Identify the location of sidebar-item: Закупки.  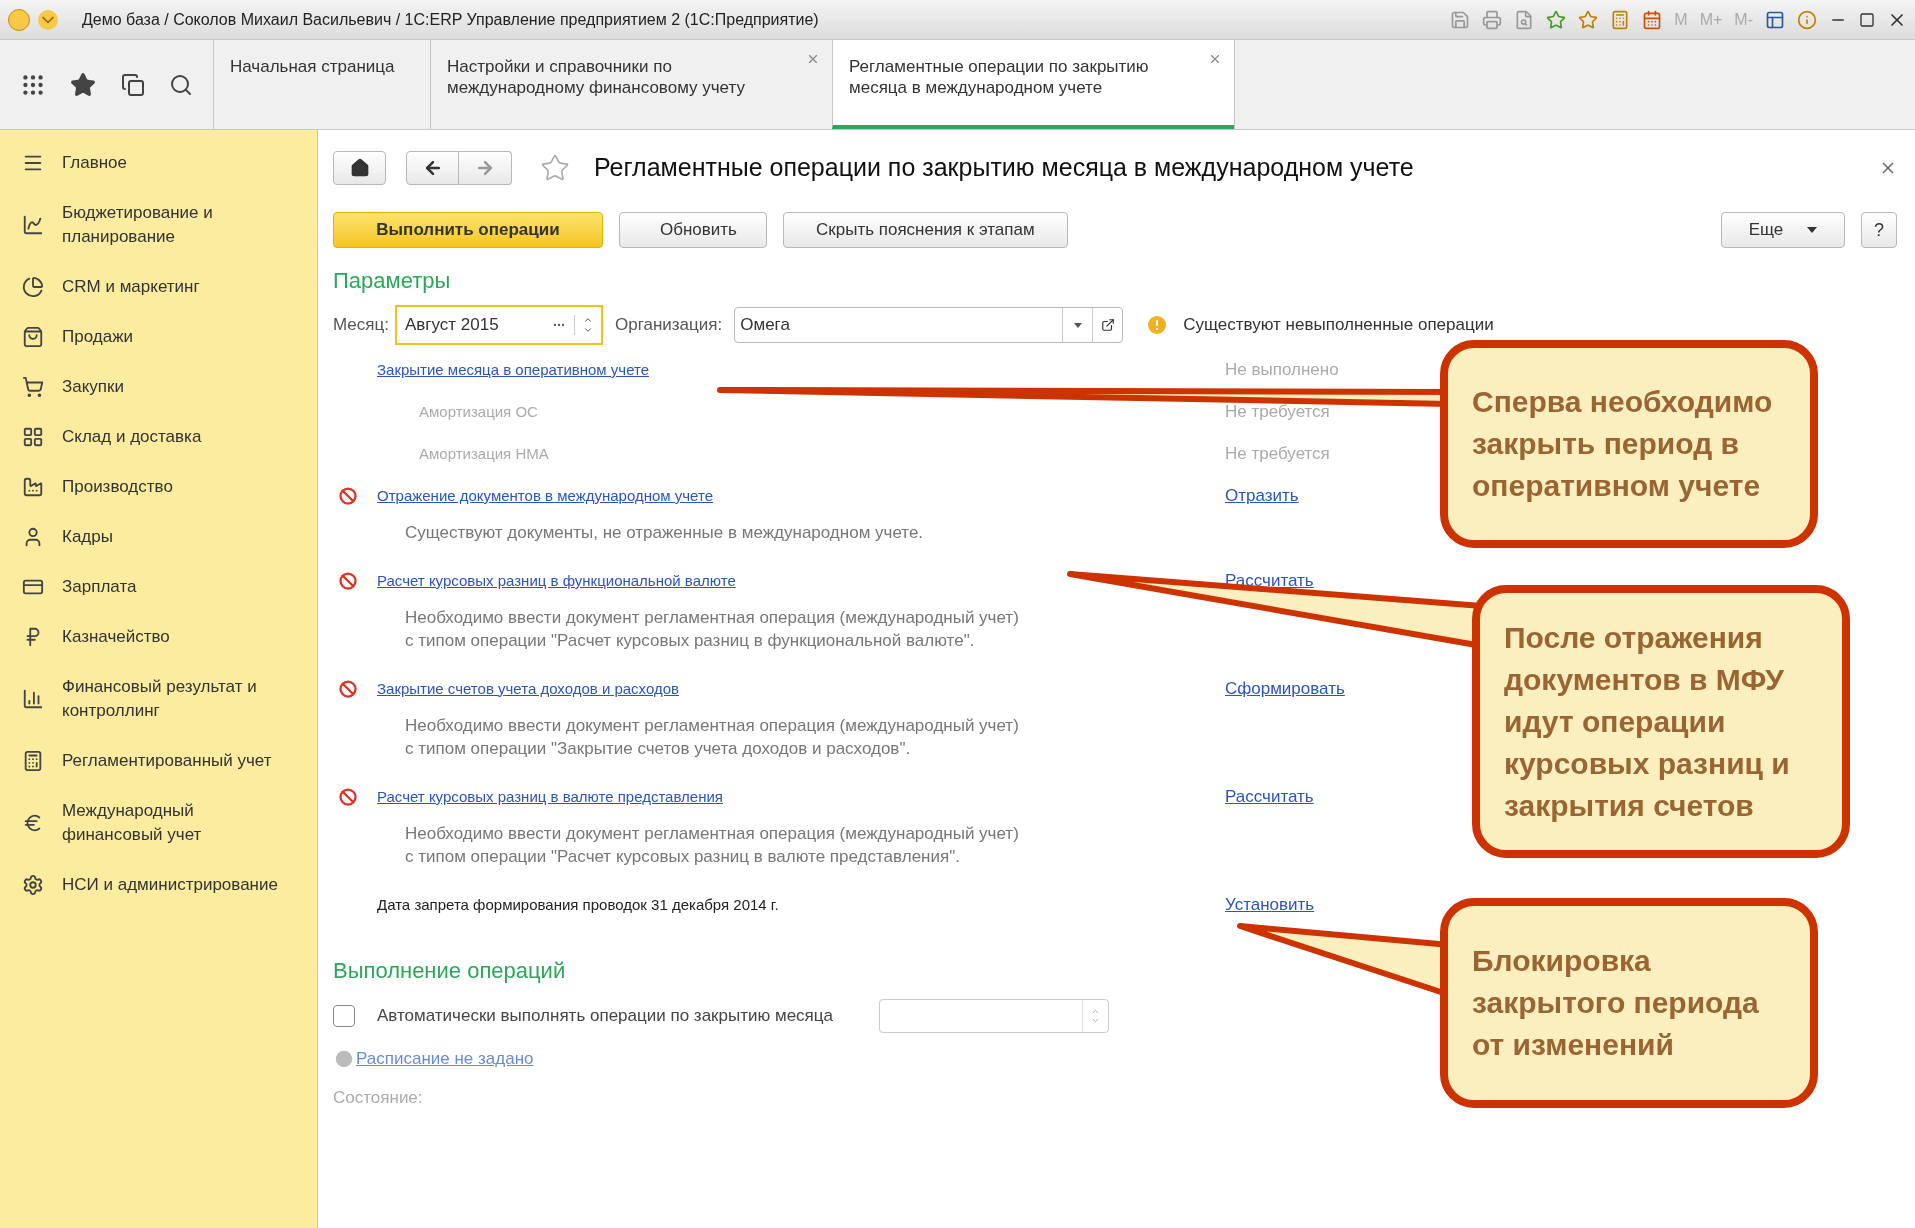
(93, 387).